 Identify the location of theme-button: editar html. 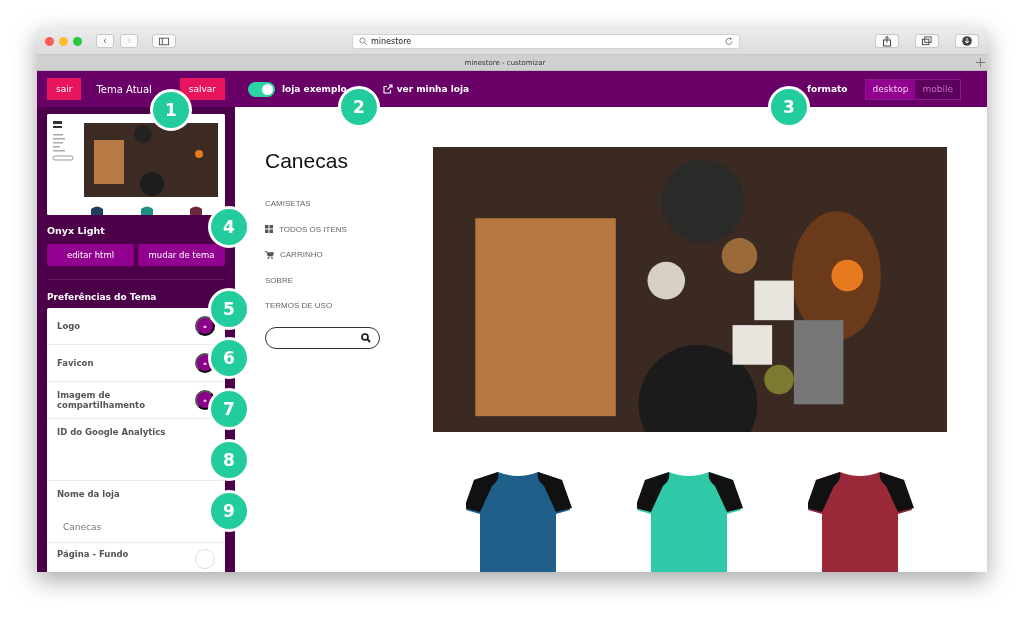
(90, 255).